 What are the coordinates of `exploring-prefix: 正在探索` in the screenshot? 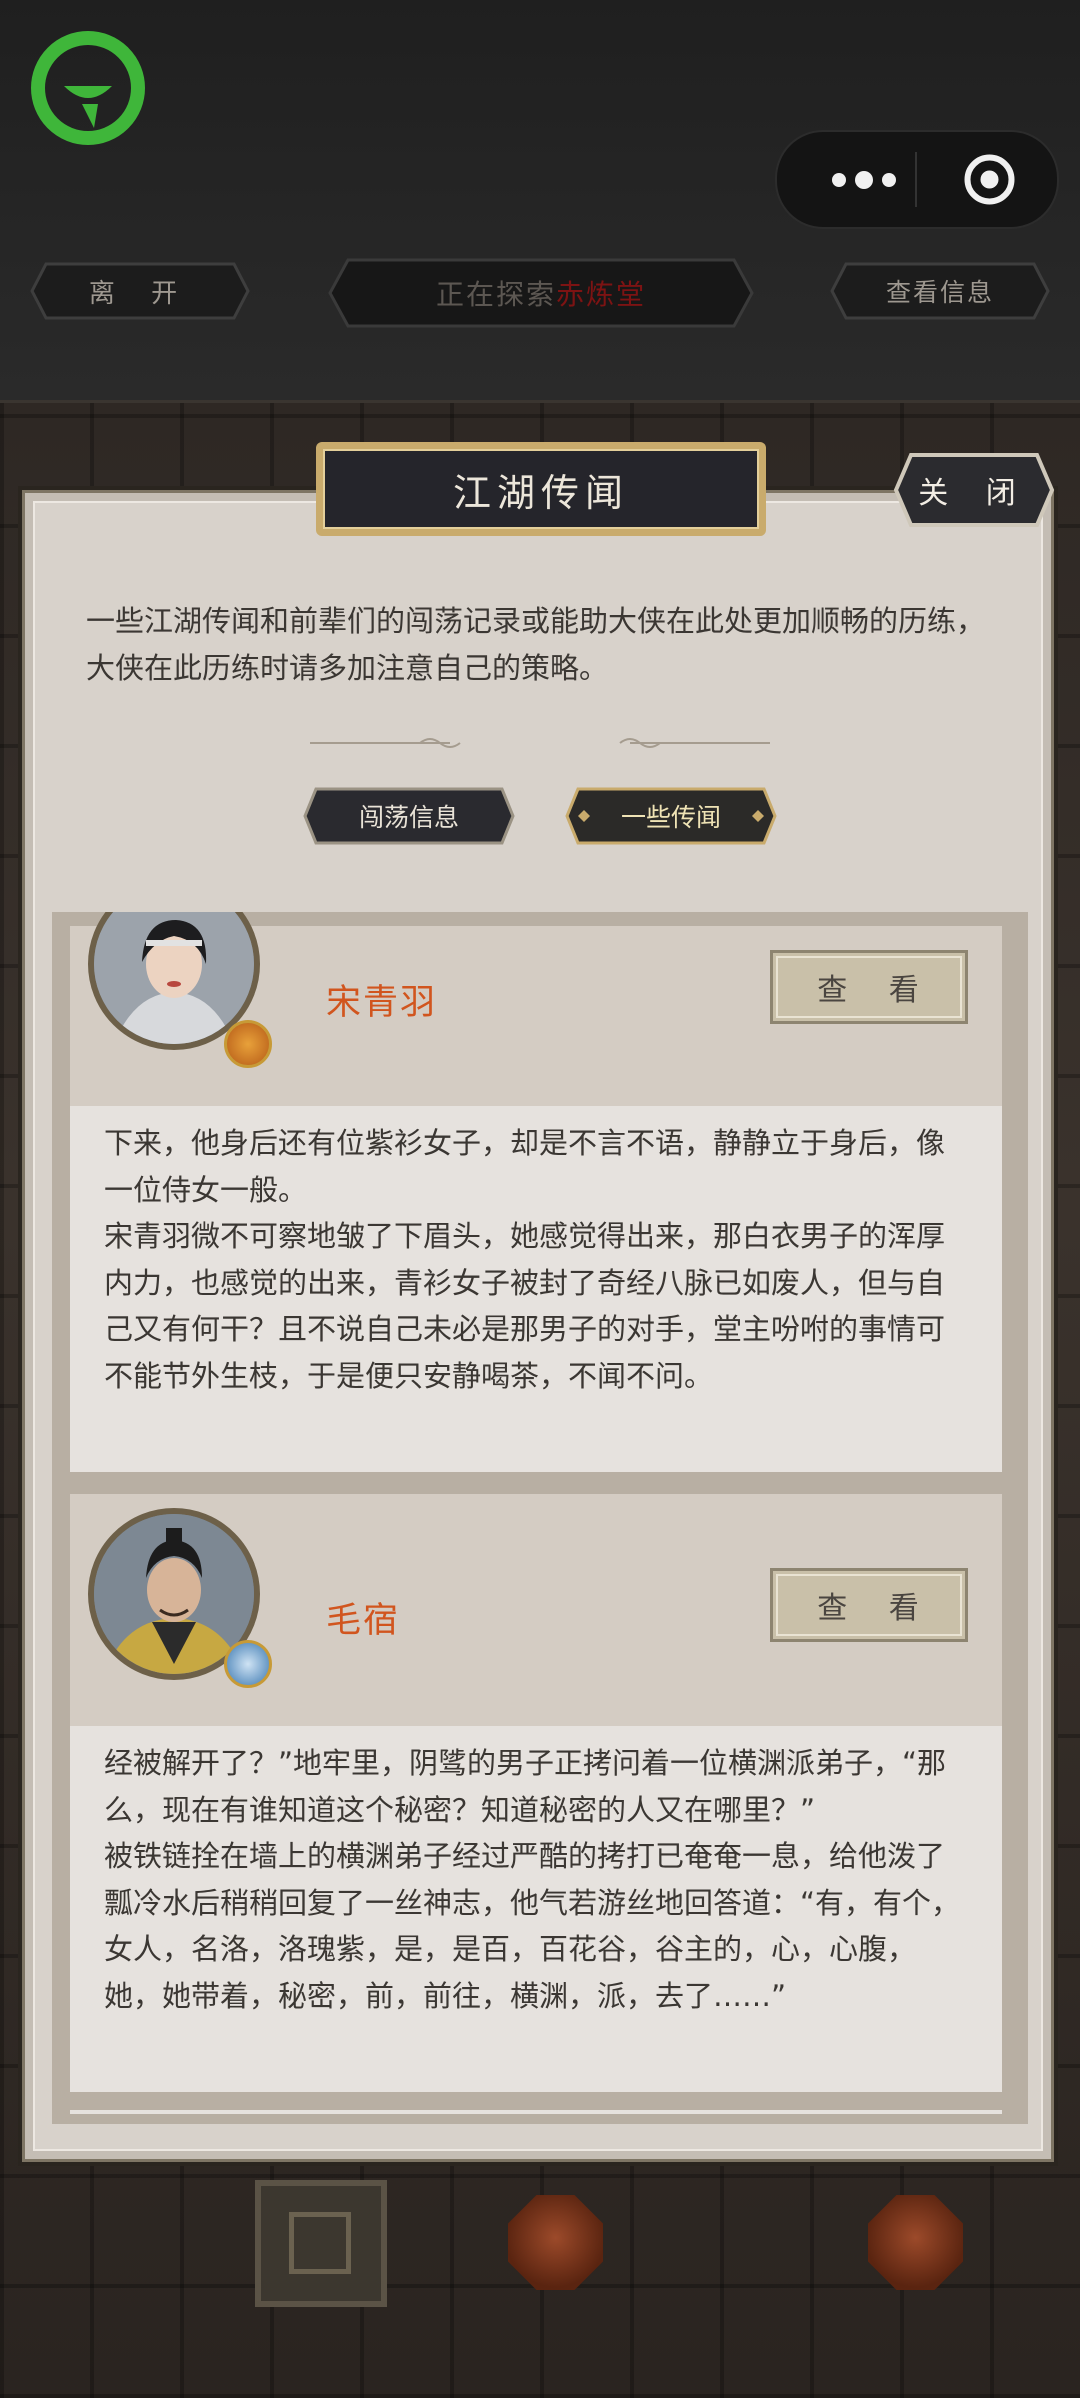 It's located at (495, 294).